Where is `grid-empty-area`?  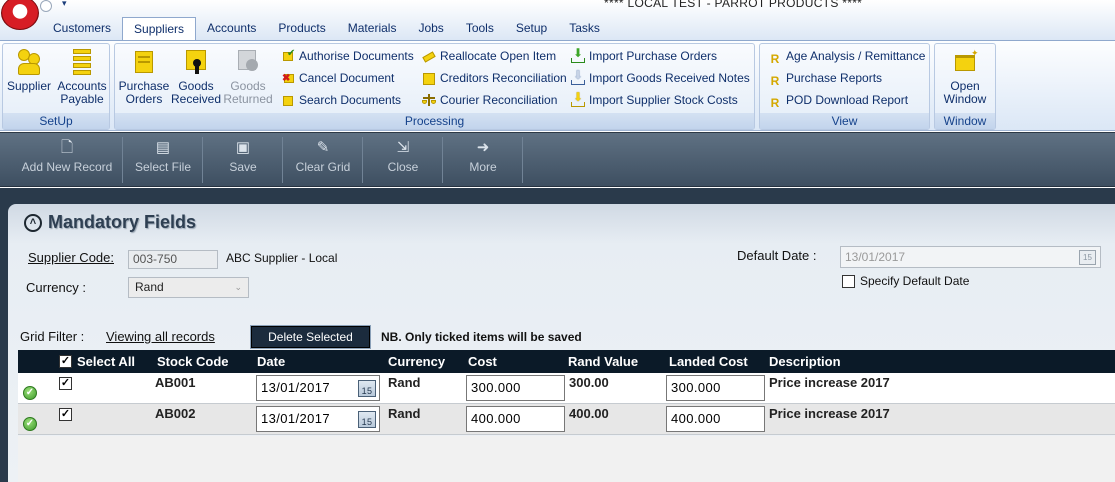
grid-empty-area is located at coordinates (566, 459).